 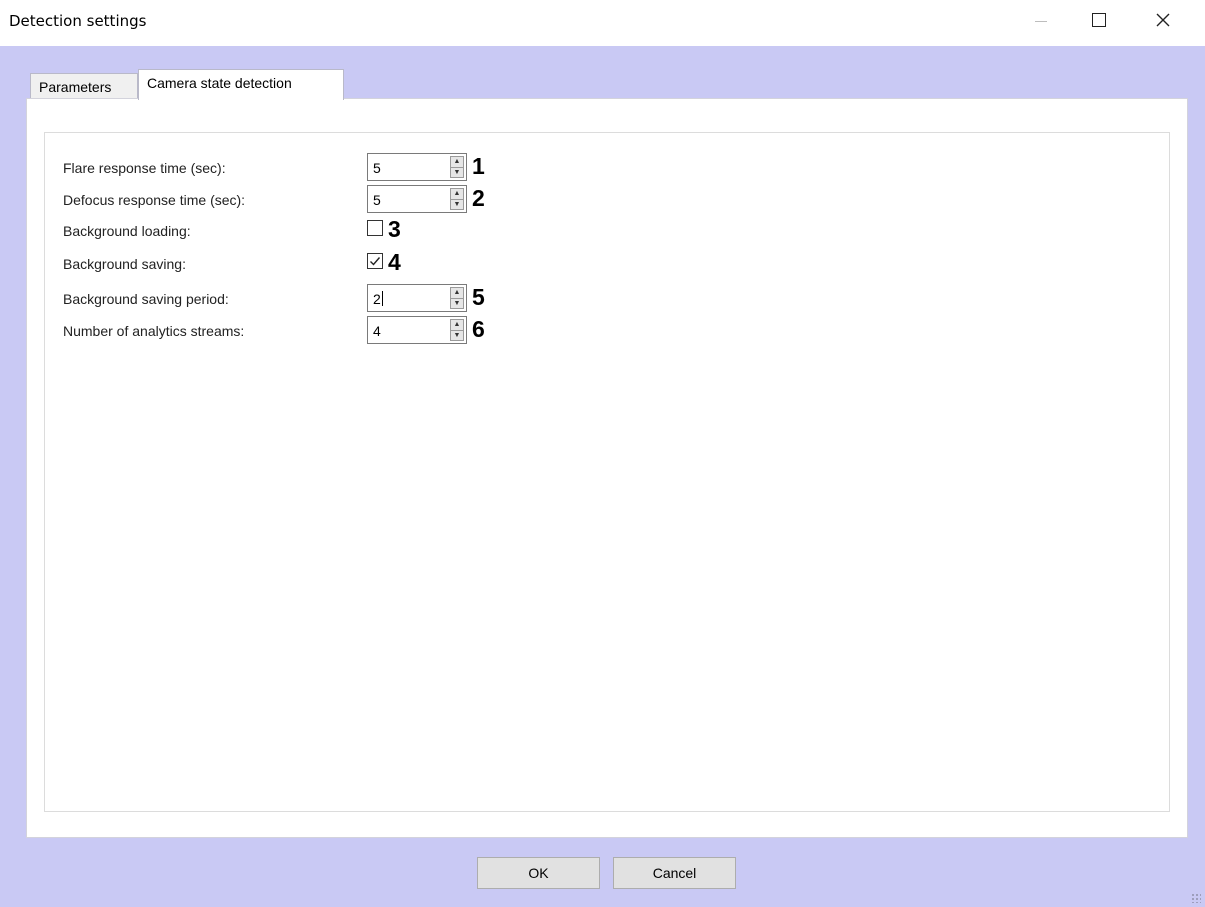 What do you see at coordinates (478, 329) in the screenshot?
I see `callout-marker: 6` at bounding box center [478, 329].